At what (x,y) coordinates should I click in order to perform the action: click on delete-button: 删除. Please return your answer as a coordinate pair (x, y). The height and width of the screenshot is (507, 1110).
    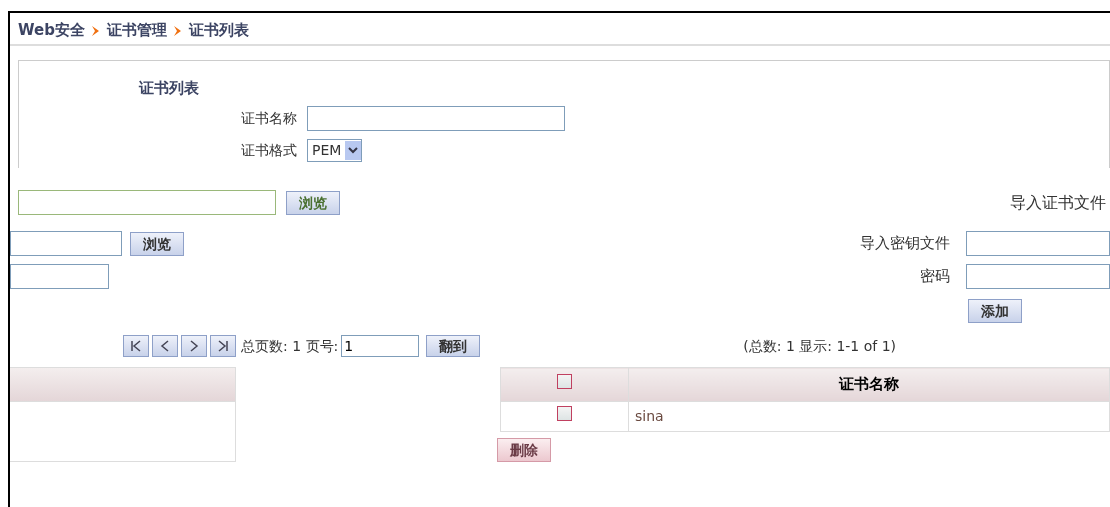
    Looking at the image, I should click on (524, 450).